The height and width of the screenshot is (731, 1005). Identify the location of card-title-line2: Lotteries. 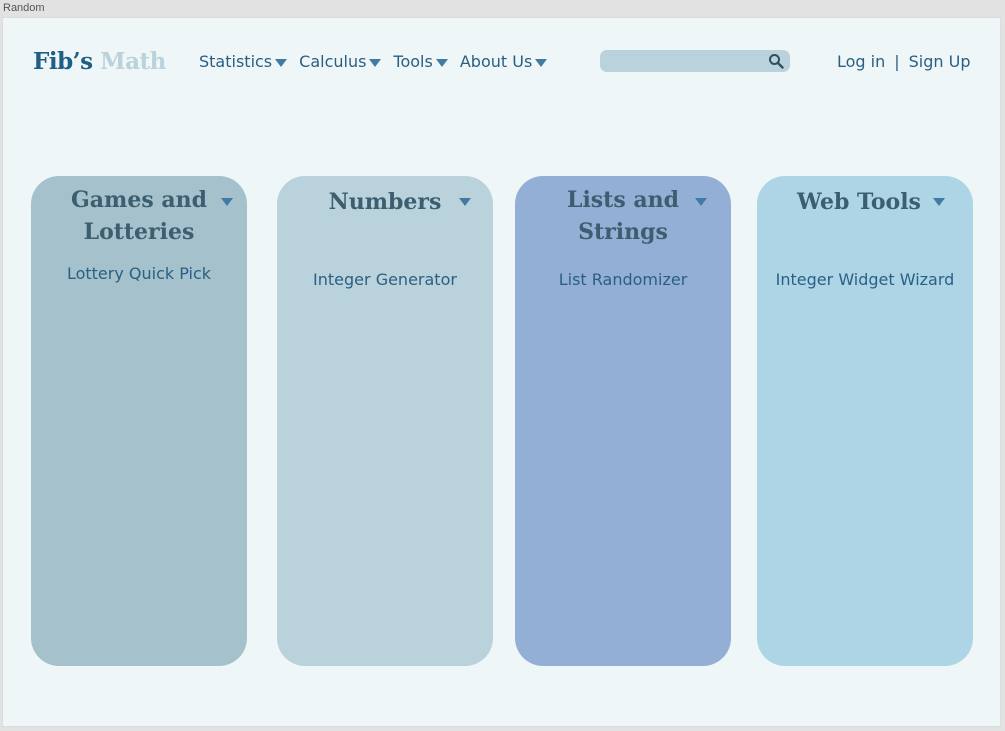
(139, 232).